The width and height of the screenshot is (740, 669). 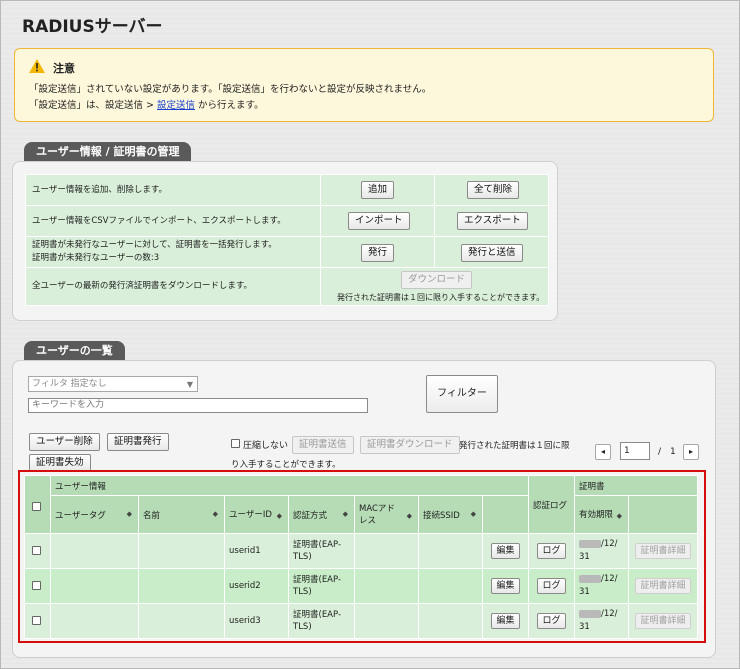 I want to click on user-tag-header: ユーザータグ ◆, so click(x=94, y=514).